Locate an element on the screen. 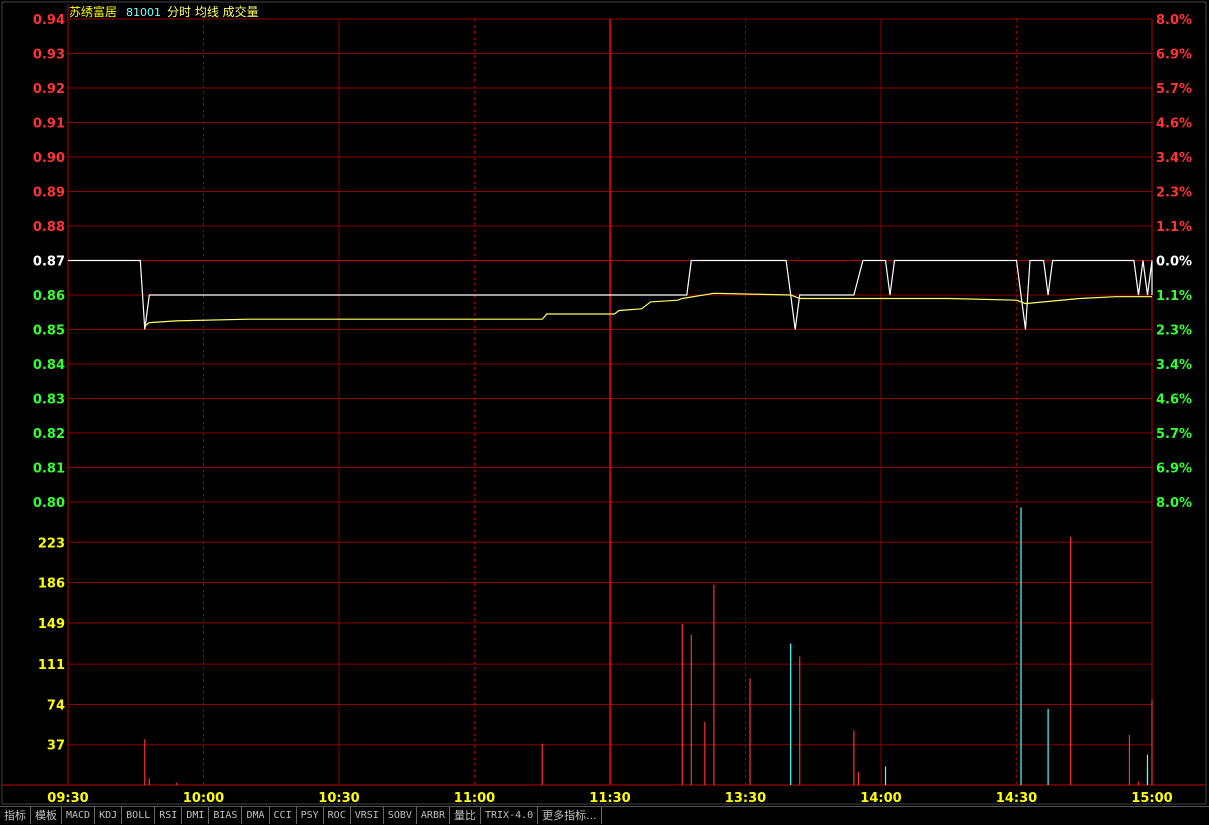  price-tick-label: 0.89 is located at coordinates (49, 193).